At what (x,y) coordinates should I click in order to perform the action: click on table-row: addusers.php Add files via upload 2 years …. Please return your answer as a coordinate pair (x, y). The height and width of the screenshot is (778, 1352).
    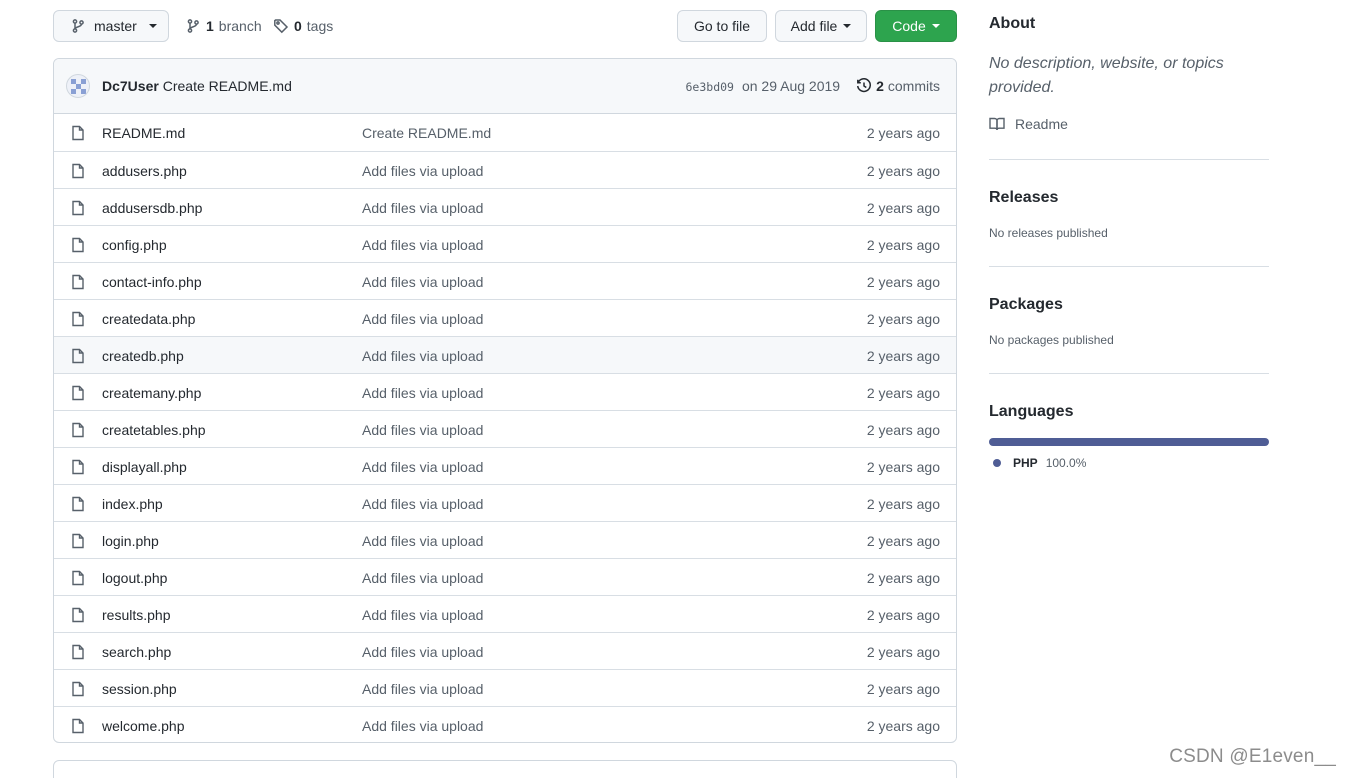
    Looking at the image, I should click on (505, 169).